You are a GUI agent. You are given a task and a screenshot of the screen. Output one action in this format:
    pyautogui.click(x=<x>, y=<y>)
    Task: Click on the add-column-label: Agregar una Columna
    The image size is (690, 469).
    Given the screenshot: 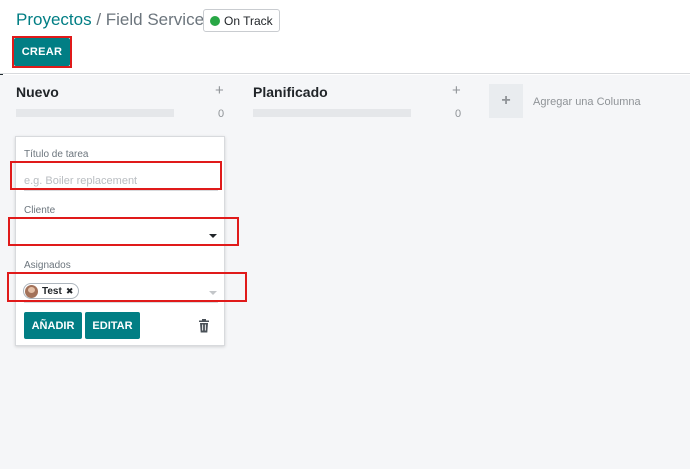 What is the action you would take?
    pyautogui.click(x=587, y=102)
    